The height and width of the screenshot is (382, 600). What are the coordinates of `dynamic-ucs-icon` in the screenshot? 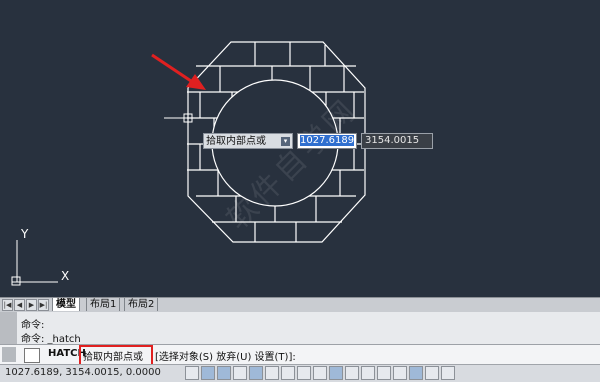 It's located at (320, 373).